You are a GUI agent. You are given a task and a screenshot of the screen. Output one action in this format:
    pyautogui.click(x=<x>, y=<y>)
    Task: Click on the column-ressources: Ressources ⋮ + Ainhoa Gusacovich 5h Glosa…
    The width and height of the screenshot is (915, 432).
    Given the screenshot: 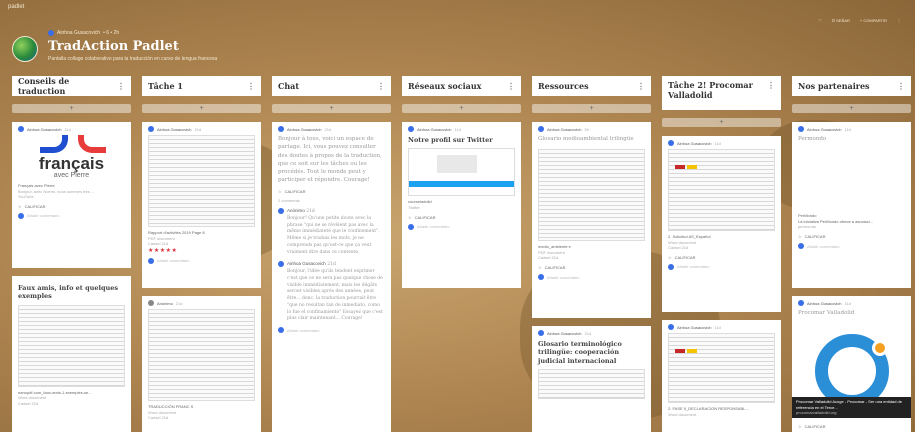 What is the action you would take?
    pyautogui.click(x=591, y=254)
    